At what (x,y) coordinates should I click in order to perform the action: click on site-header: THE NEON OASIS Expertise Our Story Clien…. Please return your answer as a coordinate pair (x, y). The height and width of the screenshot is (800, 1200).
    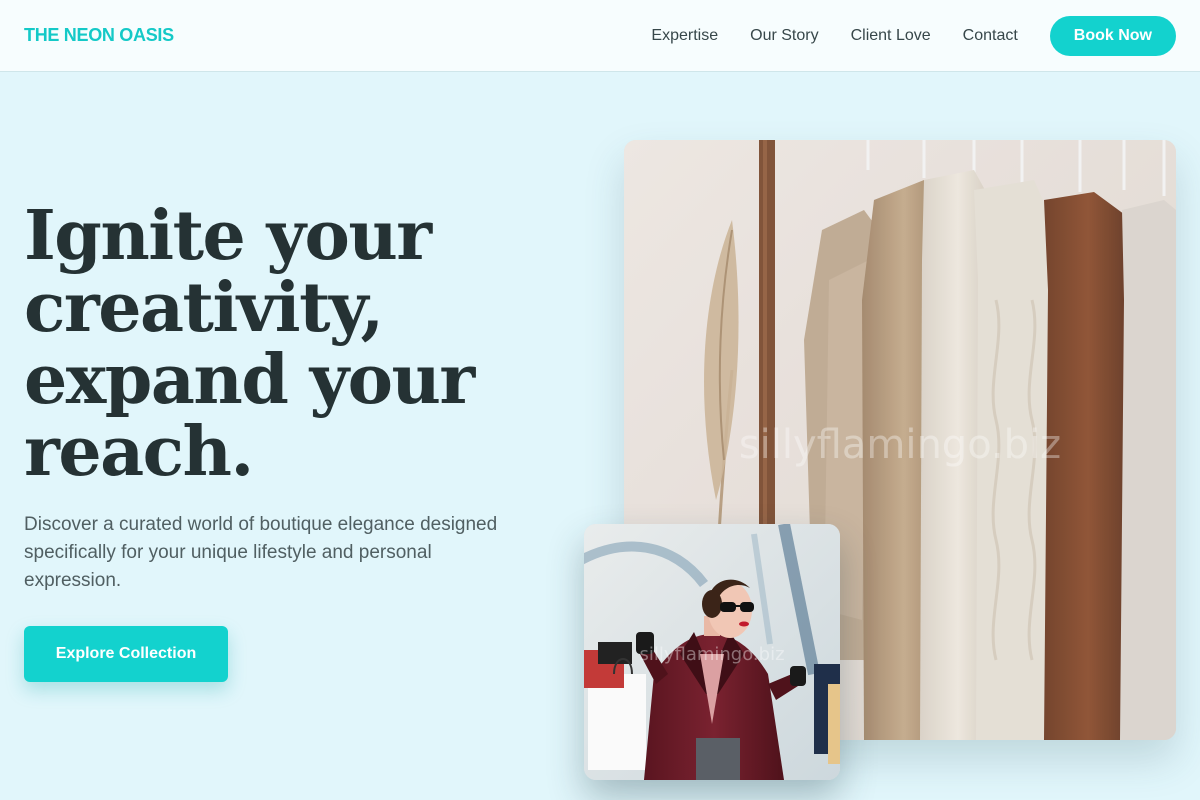
    Looking at the image, I should click on (600, 36).